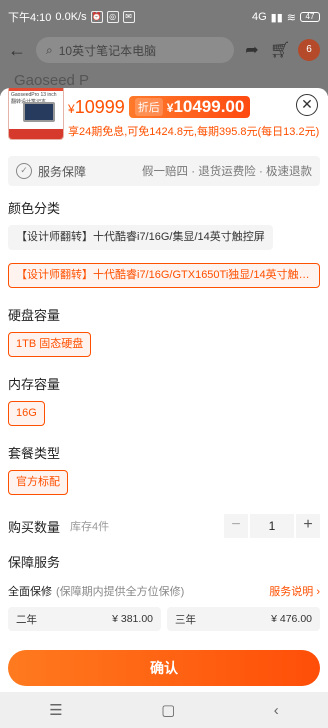 The width and height of the screenshot is (328, 728). Describe the element at coordinates (308, 526) in the screenshot. I see `increment-button: +` at that location.